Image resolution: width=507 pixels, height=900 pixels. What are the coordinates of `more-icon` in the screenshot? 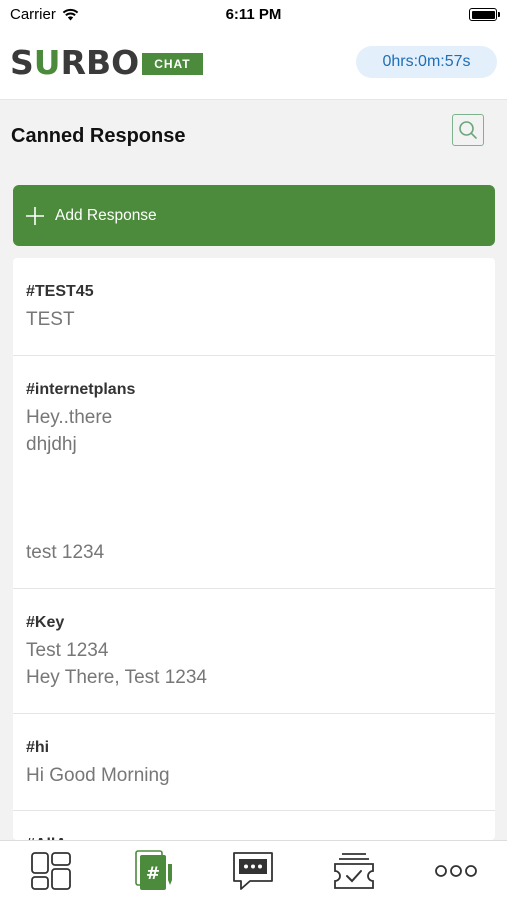 It's located at (456, 871).